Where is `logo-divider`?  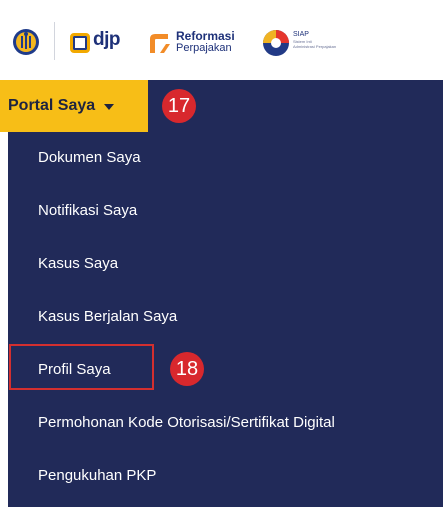 logo-divider is located at coordinates (54, 41).